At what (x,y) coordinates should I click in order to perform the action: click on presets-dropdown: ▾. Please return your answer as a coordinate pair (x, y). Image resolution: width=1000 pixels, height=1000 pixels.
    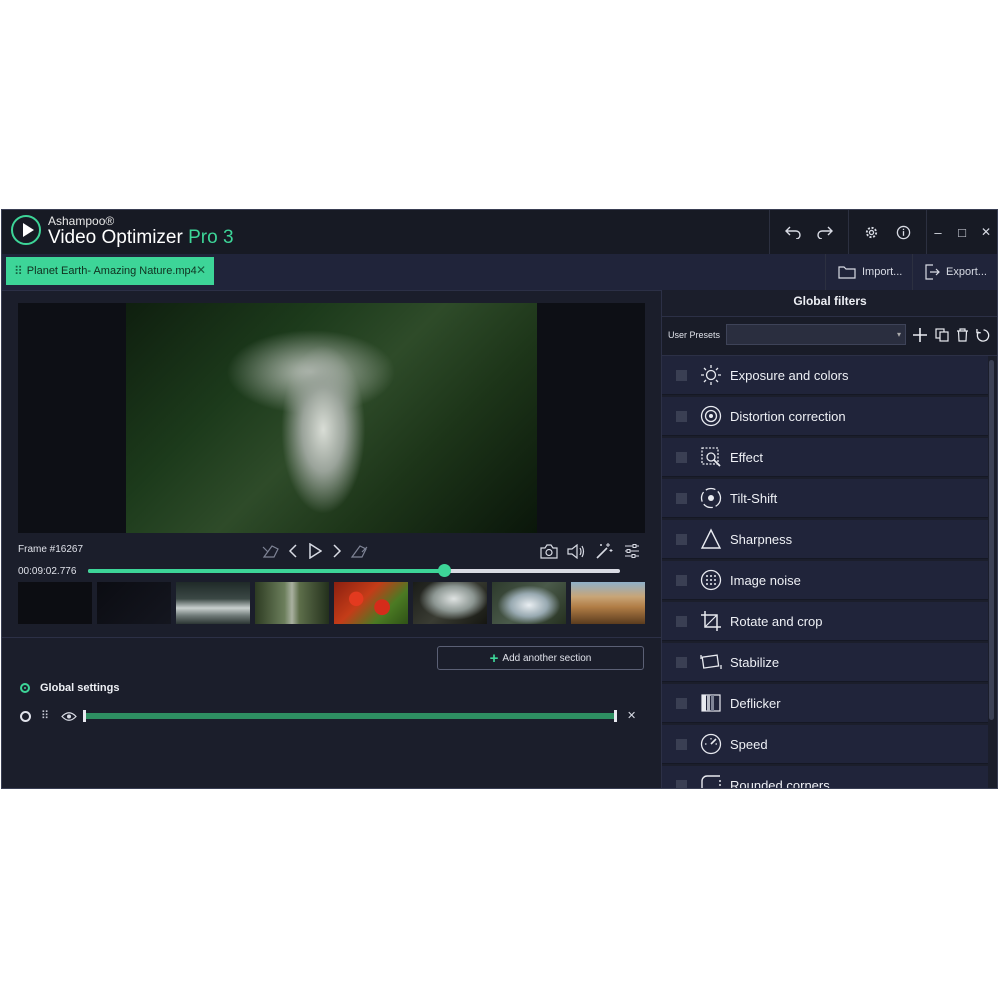
    Looking at the image, I should click on (816, 334).